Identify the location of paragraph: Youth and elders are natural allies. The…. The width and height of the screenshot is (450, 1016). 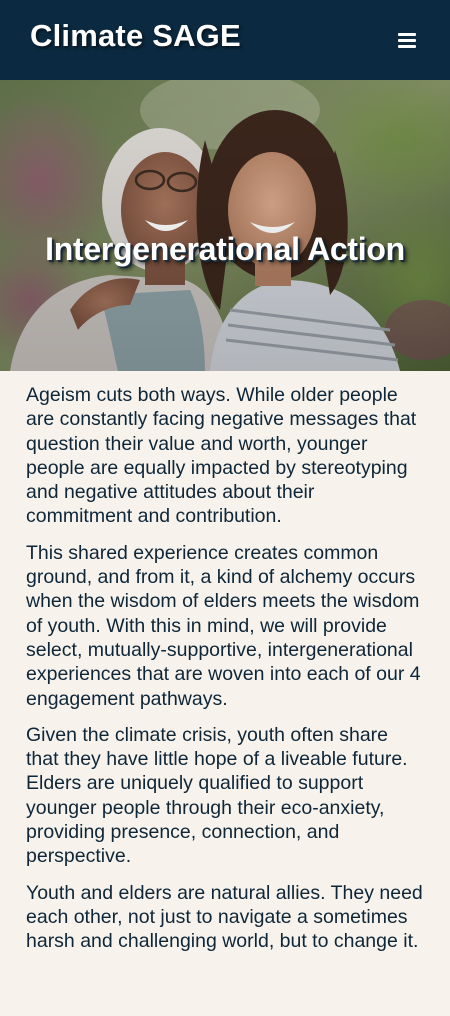
(224, 917).